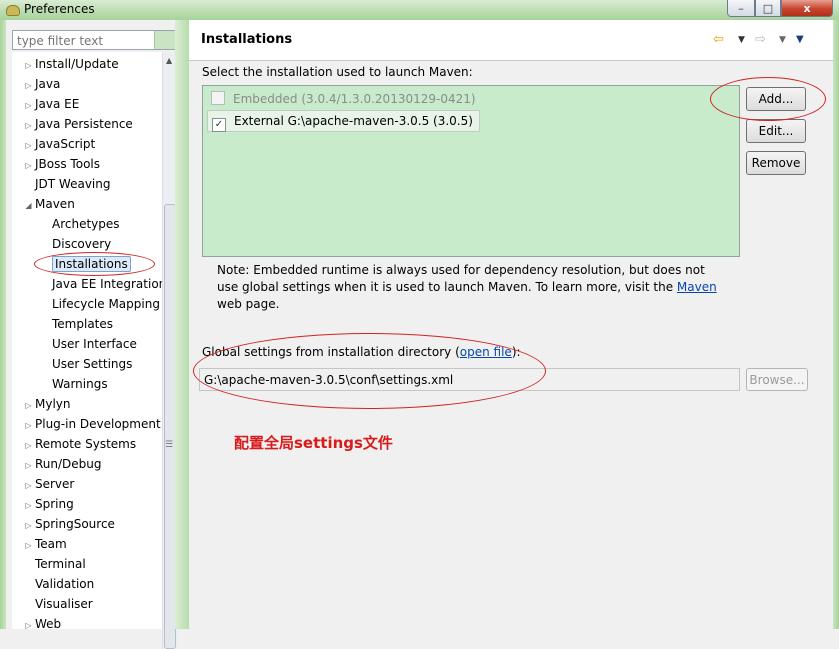  I want to click on tree-item: Visualiser, so click(57, 604).